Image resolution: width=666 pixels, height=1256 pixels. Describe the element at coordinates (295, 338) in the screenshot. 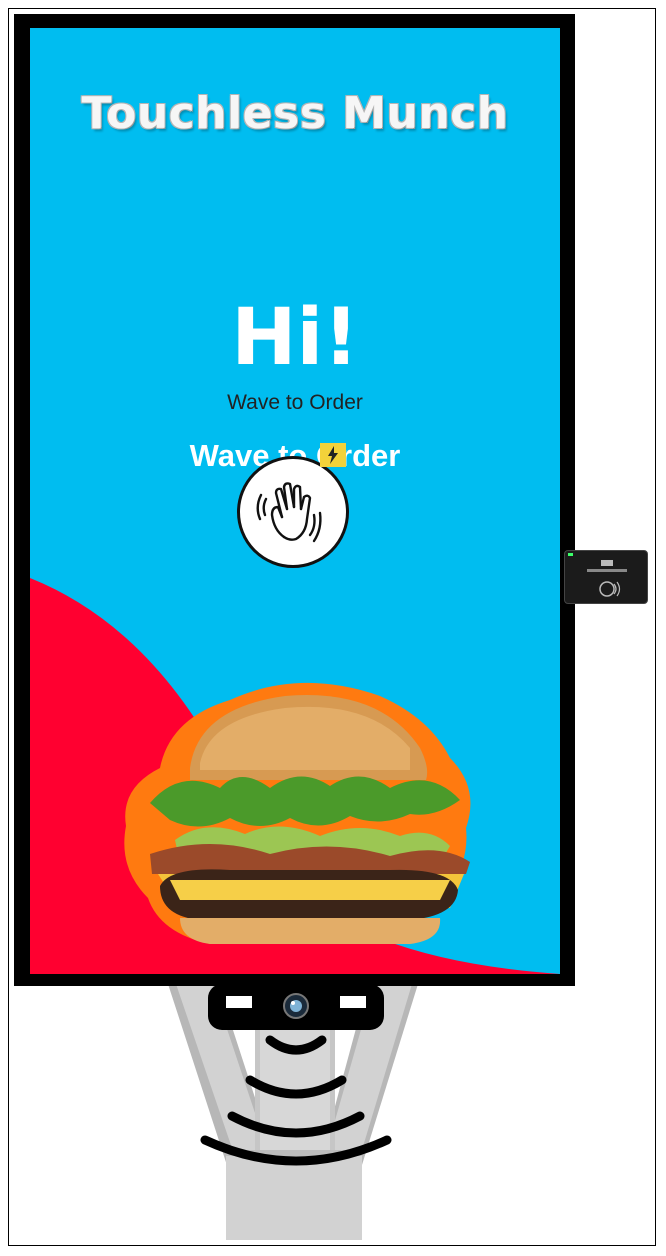

I see `greeting-heading: Hi!` at that location.